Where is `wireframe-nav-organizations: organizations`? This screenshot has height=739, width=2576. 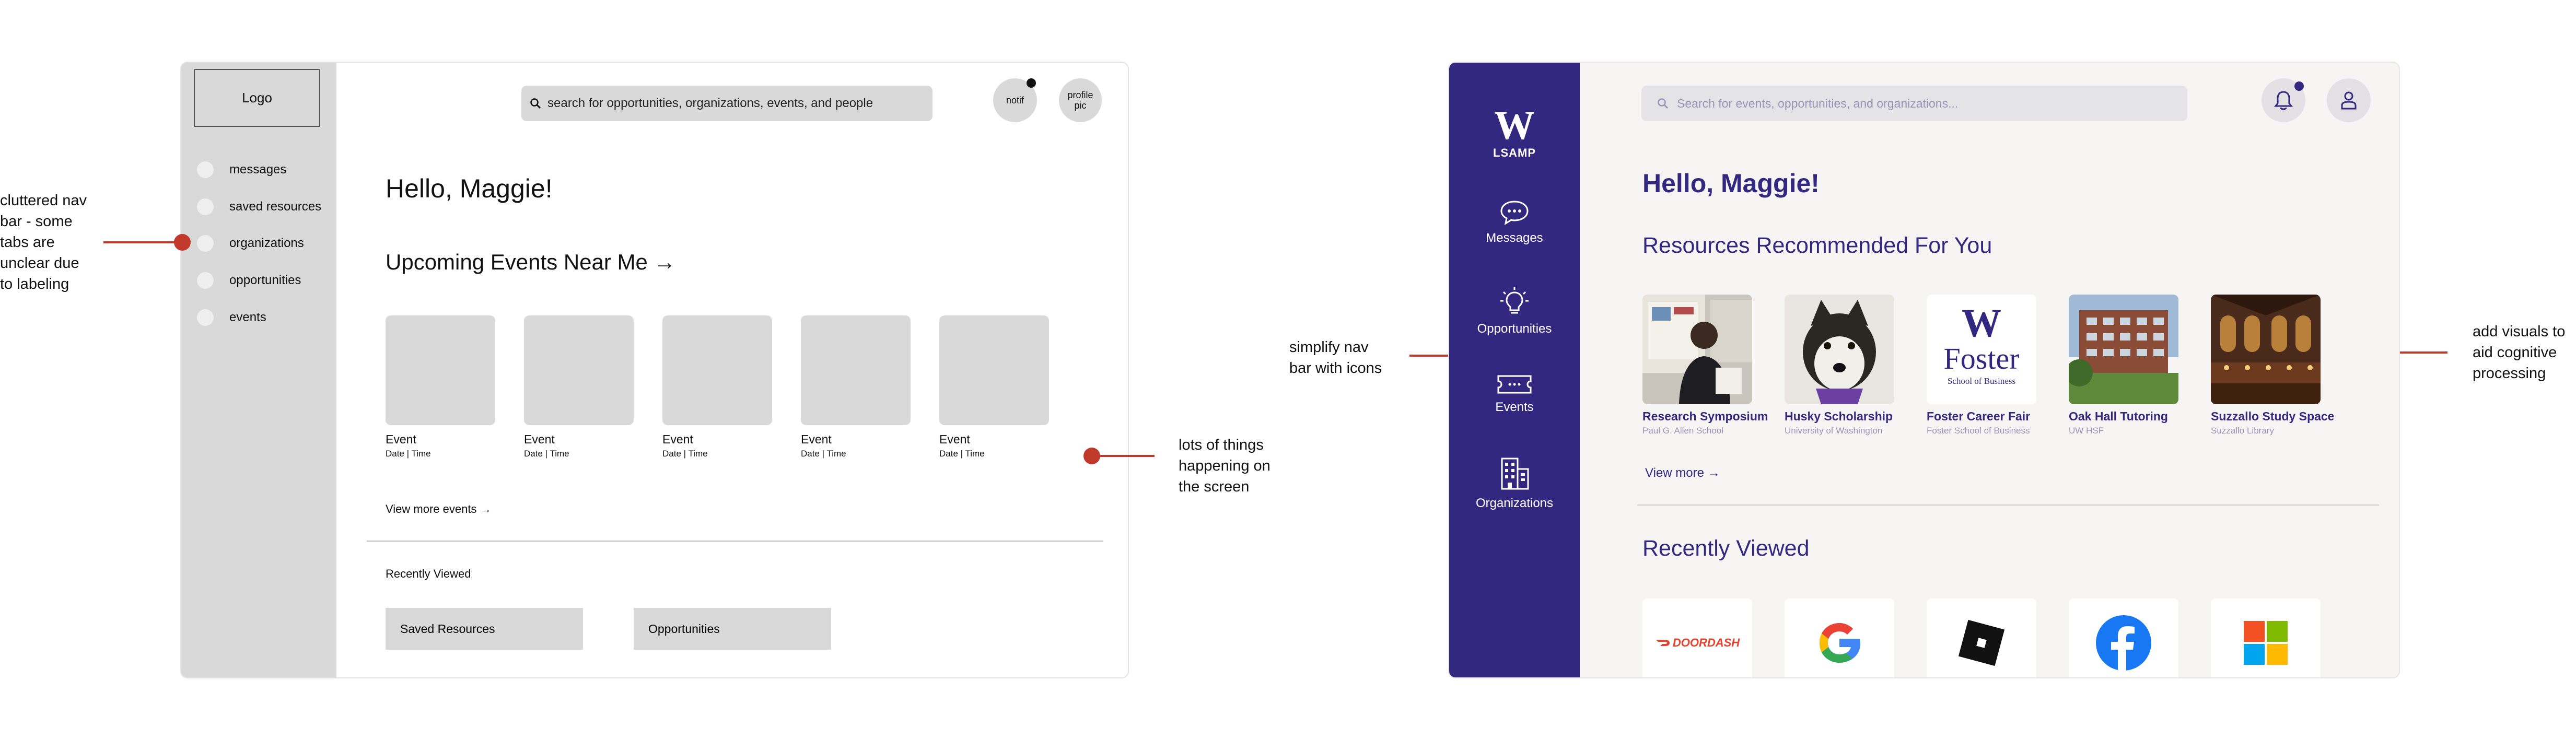
wireframe-nav-organizations: organizations is located at coordinates (250, 243).